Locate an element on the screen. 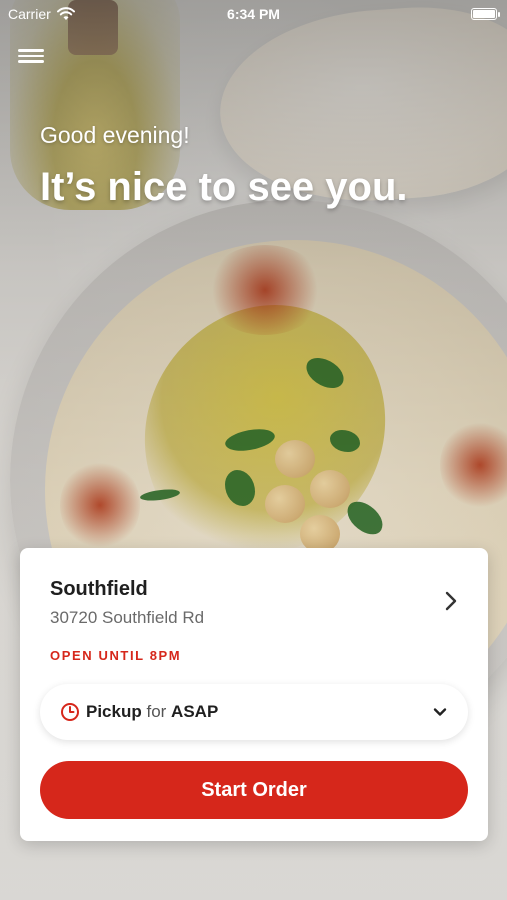  status-bar: Carrier 6:34 PM is located at coordinates (253, 14).